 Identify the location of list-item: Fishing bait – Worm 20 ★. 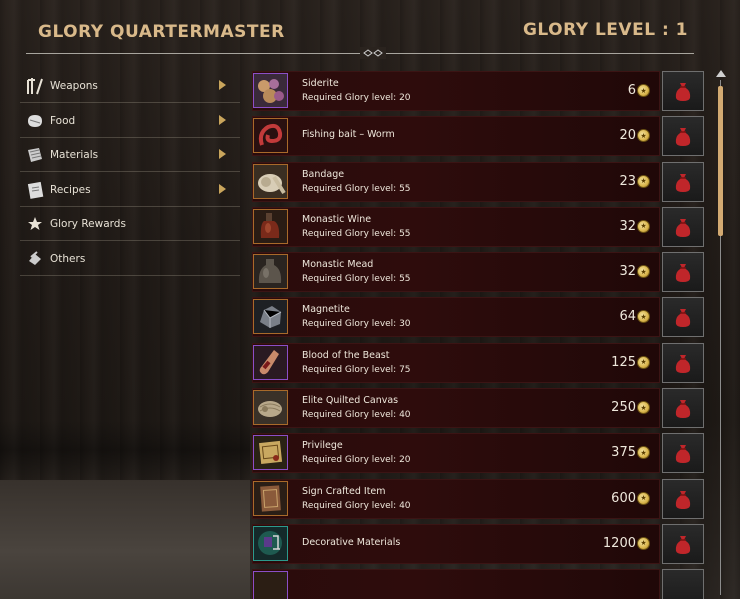
(480, 136).